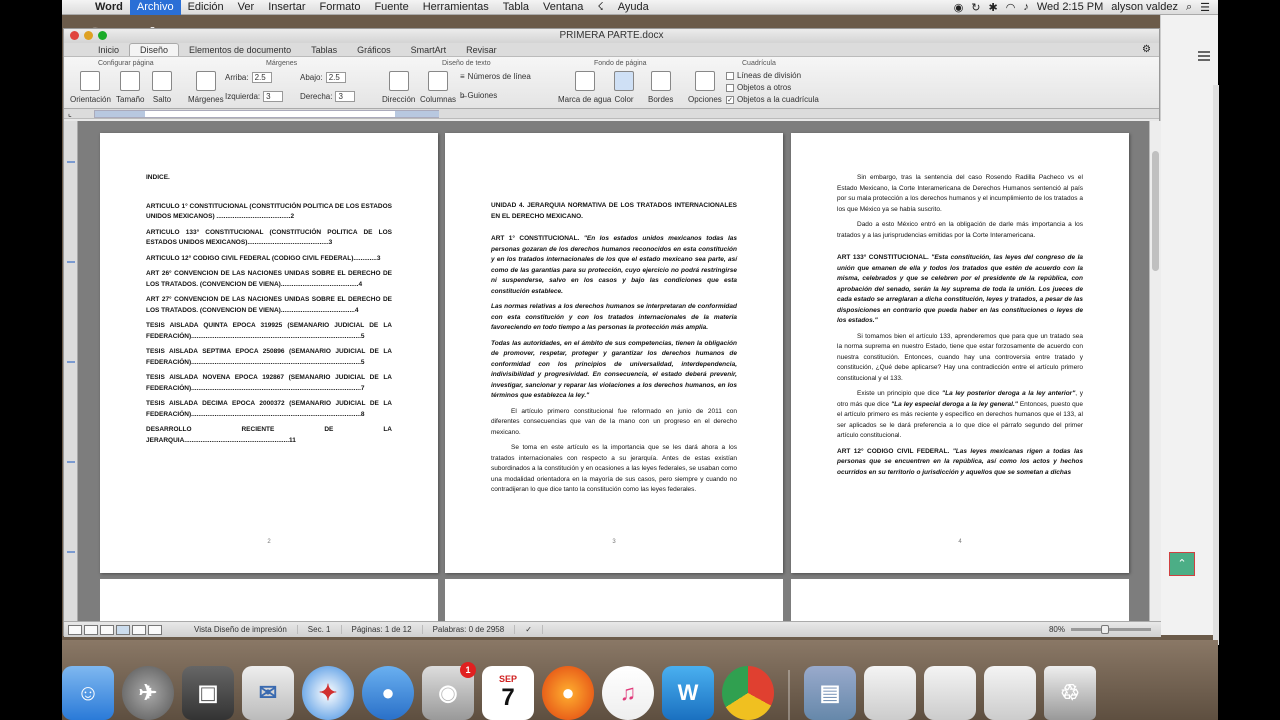  What do you see at coordinates (993, 7) in the screenshot?
I see `bluetooth-icon: ✱` at bounding box center [993, 7].